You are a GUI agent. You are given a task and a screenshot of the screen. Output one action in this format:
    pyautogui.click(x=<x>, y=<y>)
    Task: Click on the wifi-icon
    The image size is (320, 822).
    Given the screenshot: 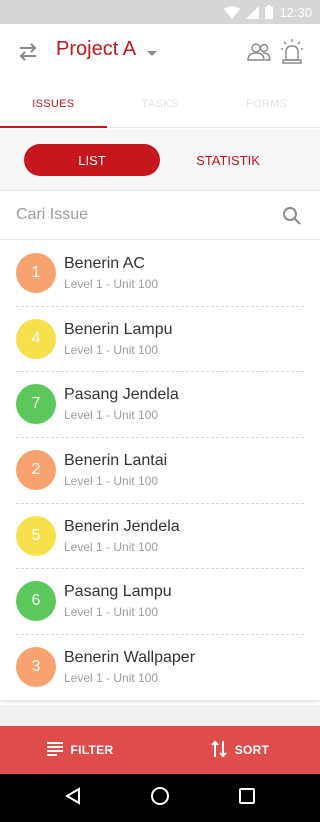 What is the action you would take?
    pyautogui.click(x=232, y=12)
    